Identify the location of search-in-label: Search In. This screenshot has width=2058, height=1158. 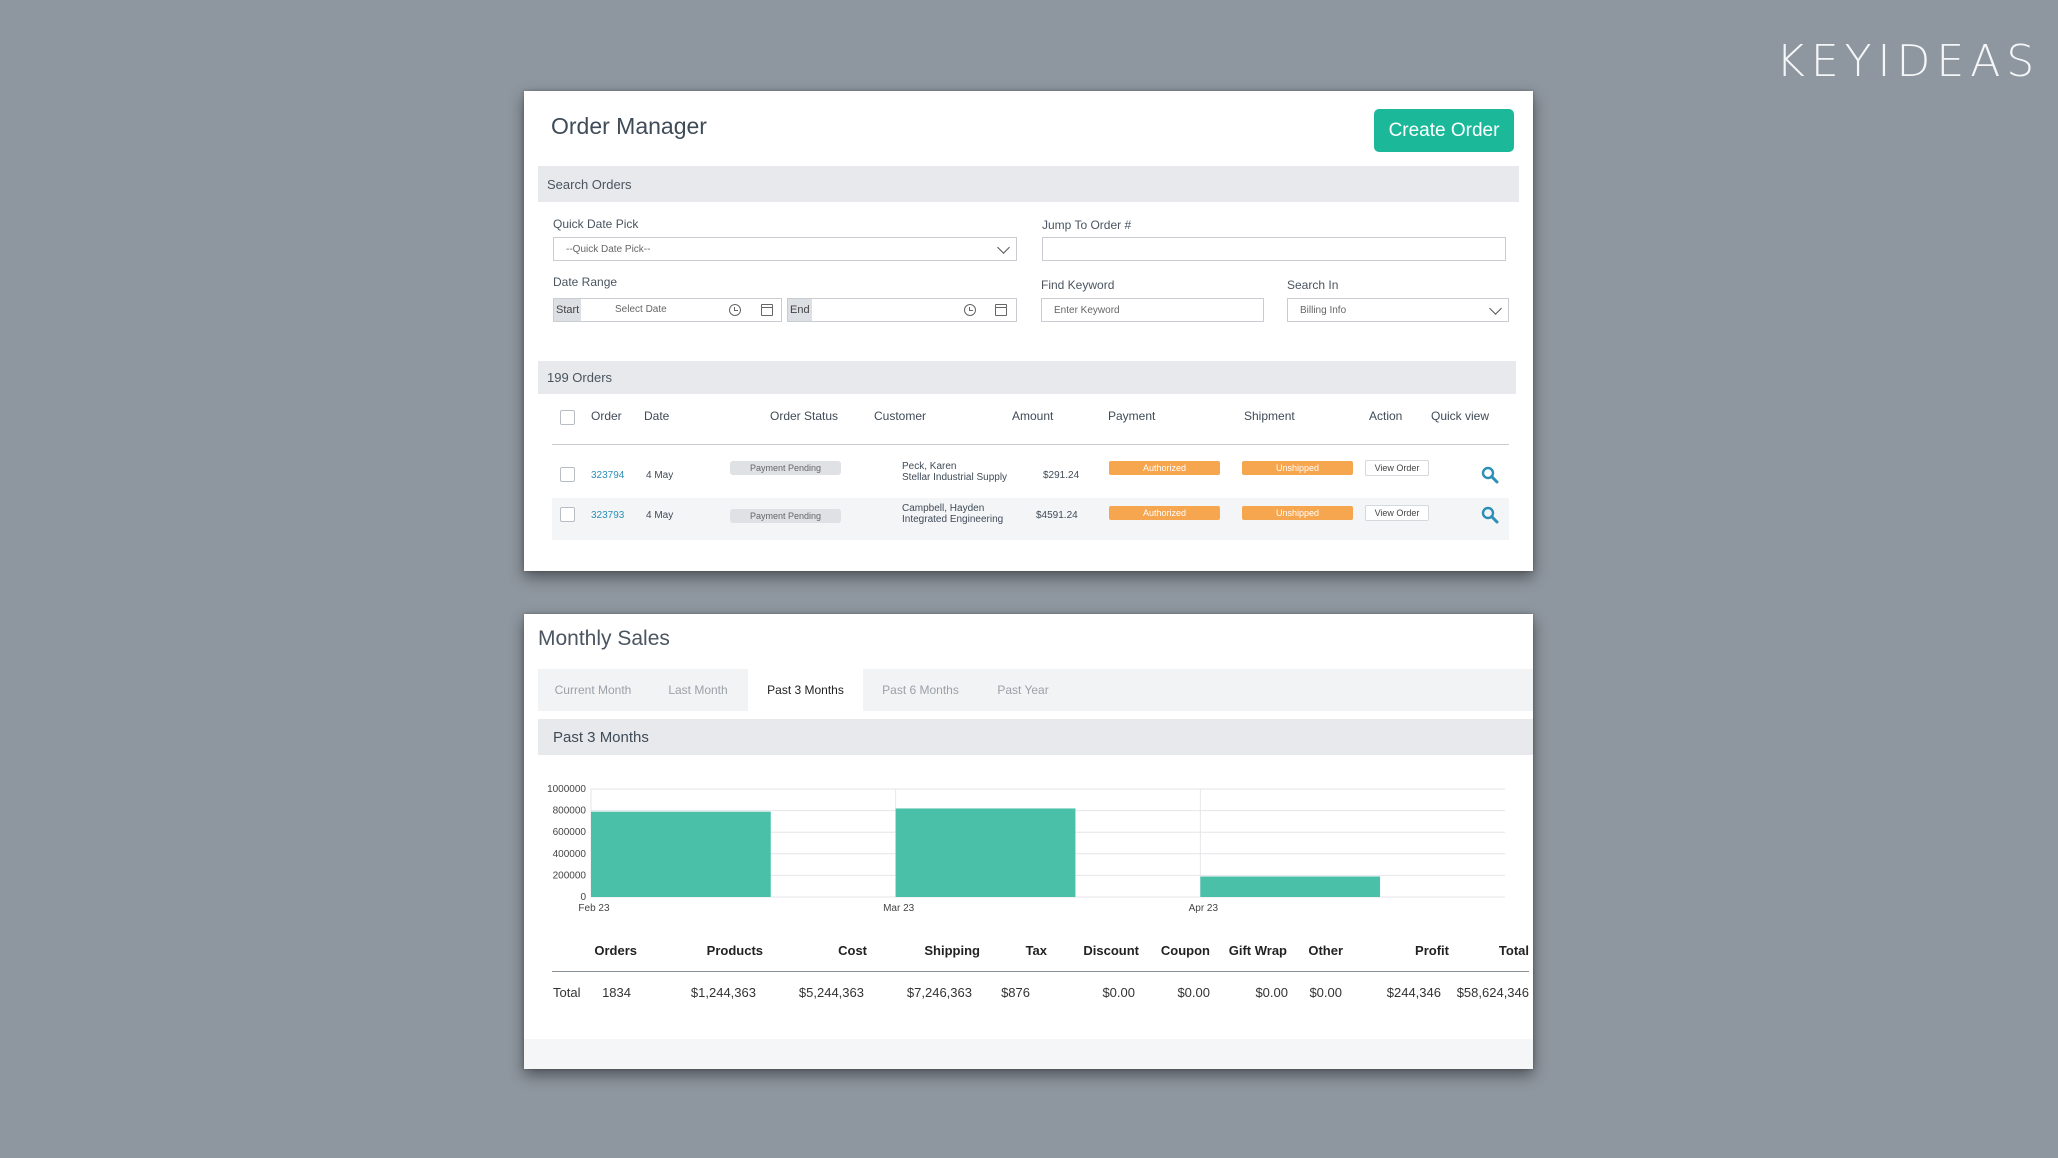
(1313, 285).